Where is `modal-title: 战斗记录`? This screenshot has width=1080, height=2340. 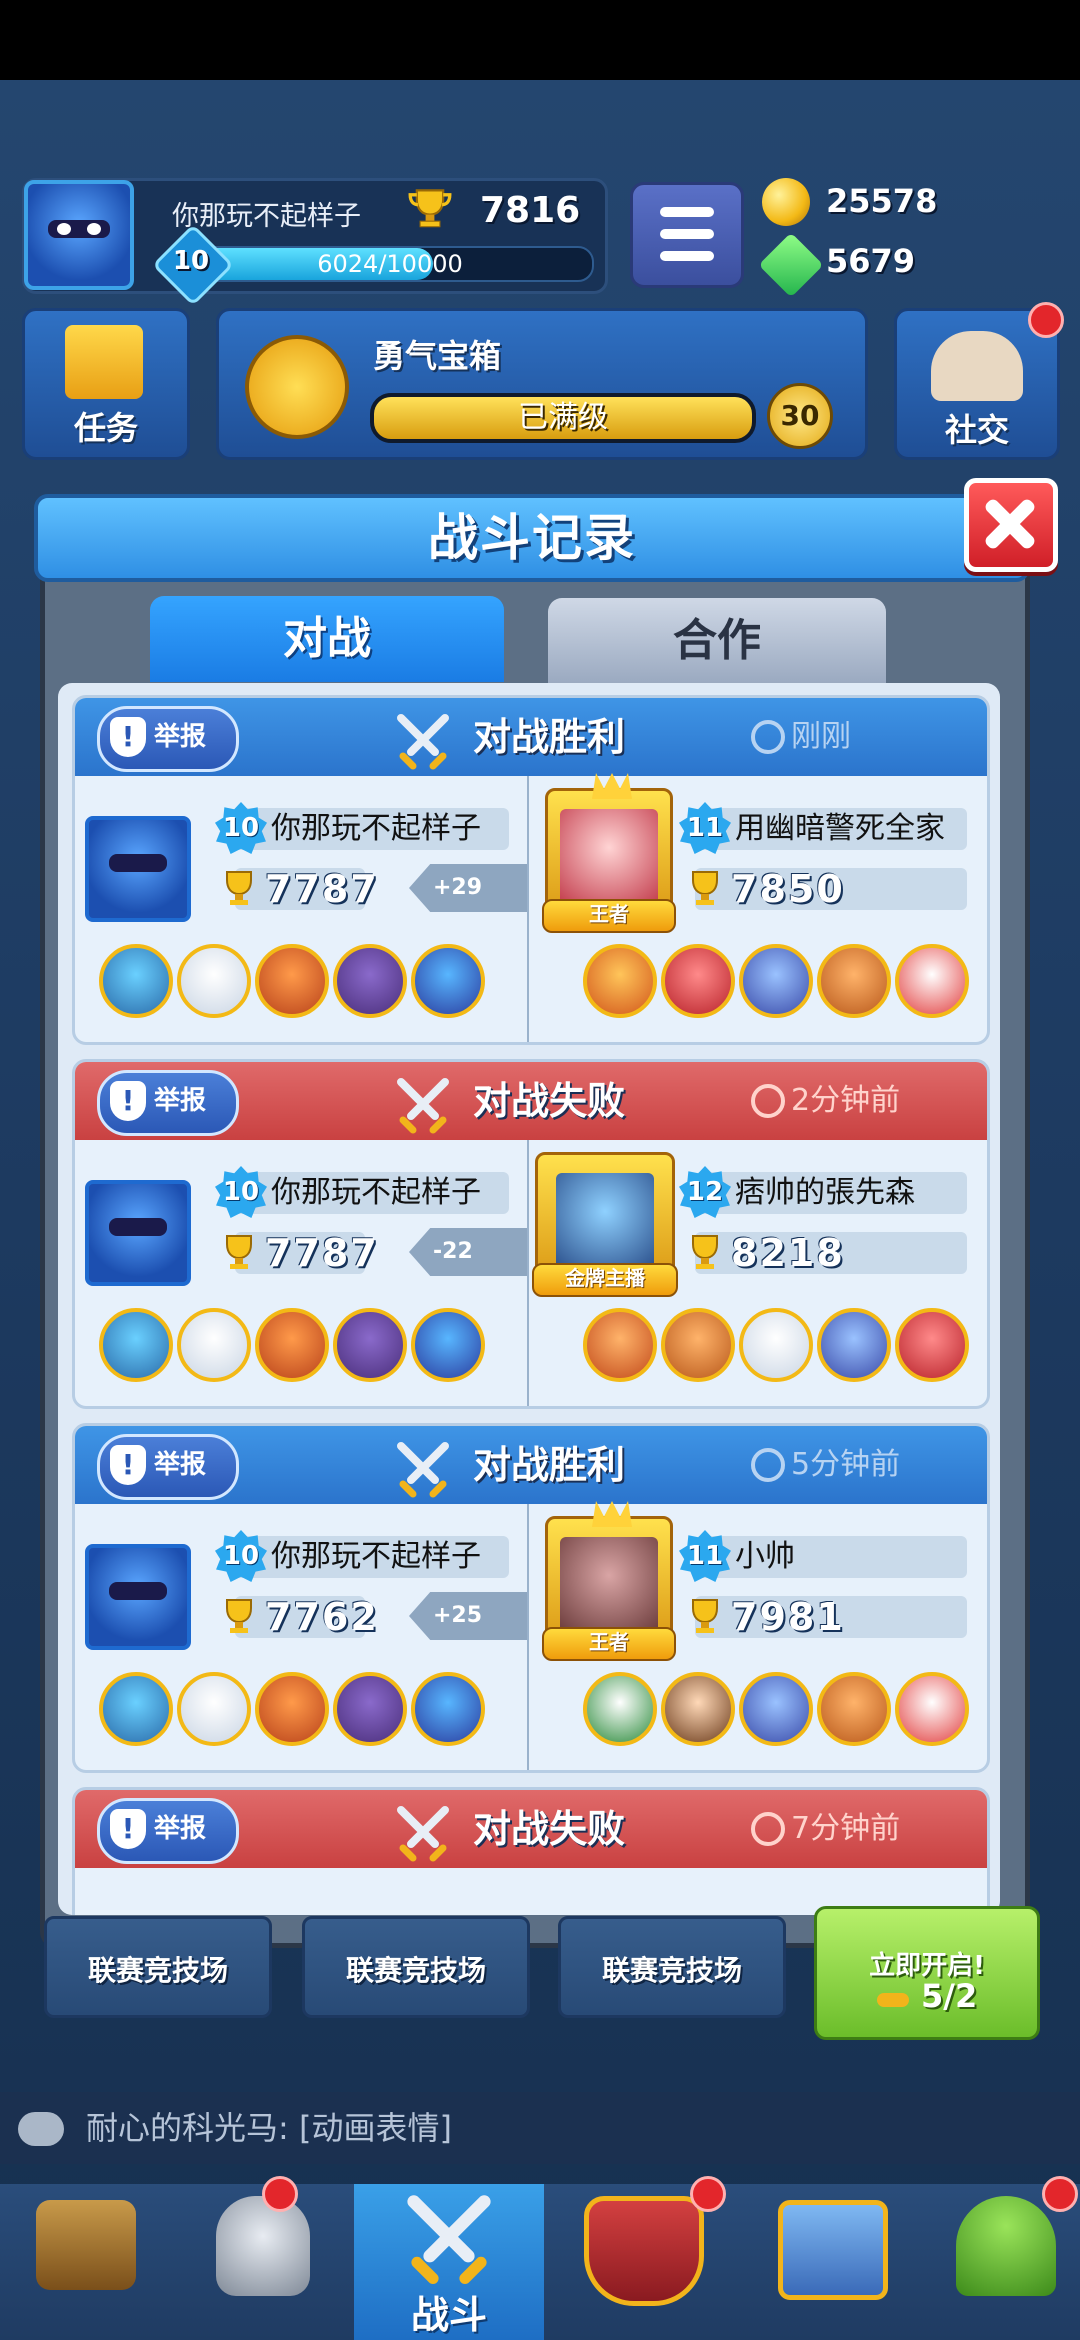
modal-title: 战斗记录 is located at coordinates (532, 538).